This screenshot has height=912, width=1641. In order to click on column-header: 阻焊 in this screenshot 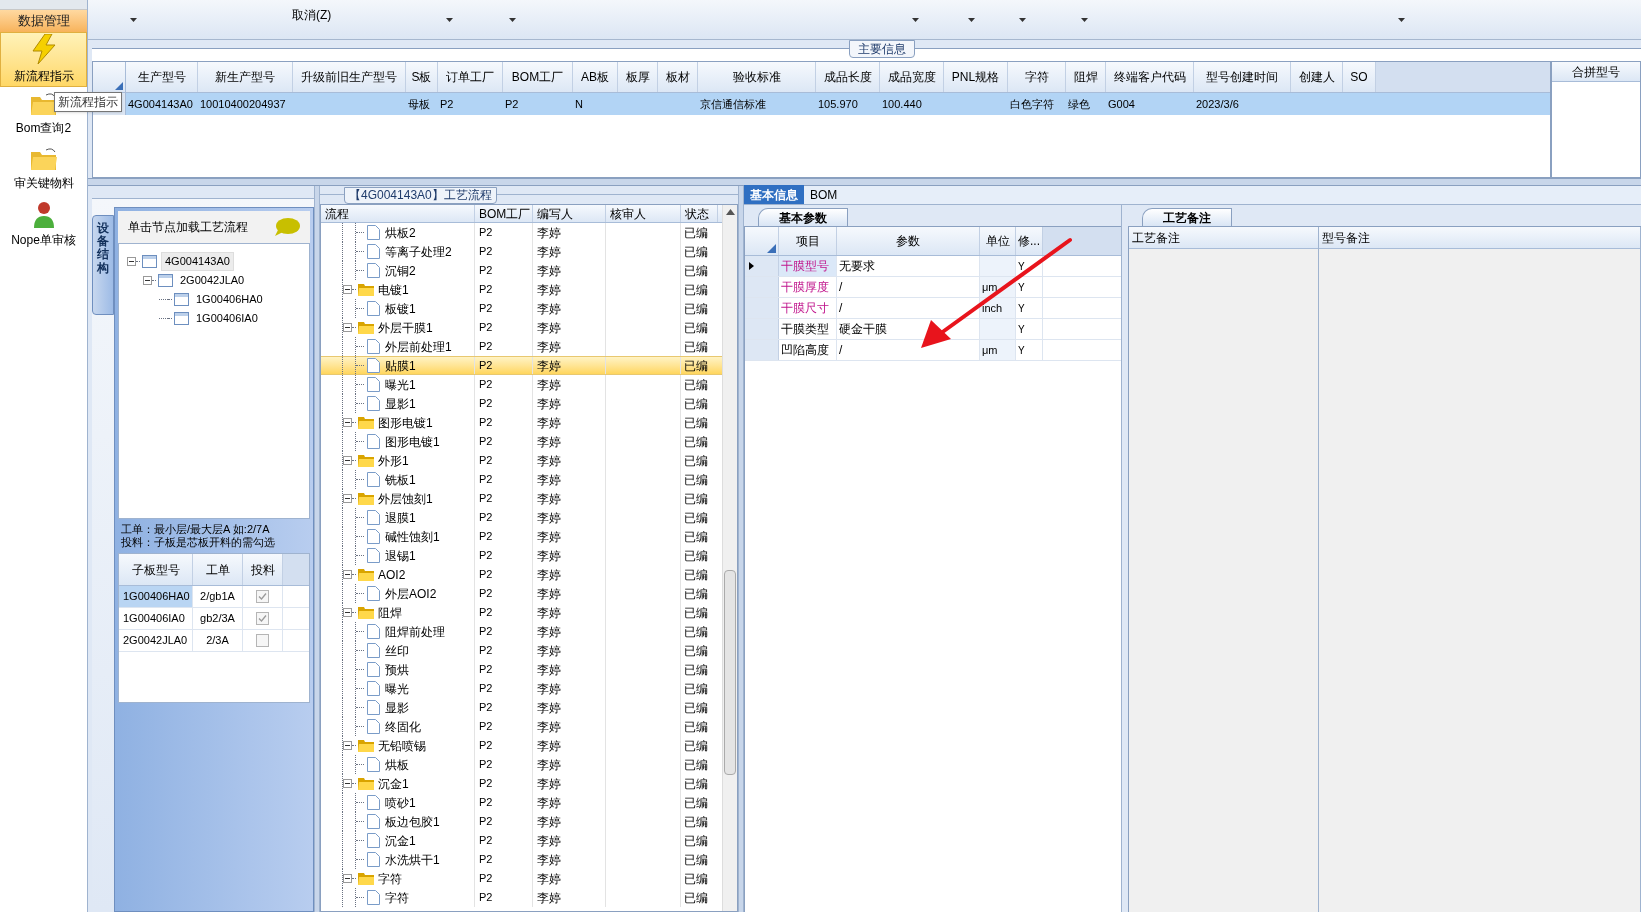, I will do `click(1086, 77)`.